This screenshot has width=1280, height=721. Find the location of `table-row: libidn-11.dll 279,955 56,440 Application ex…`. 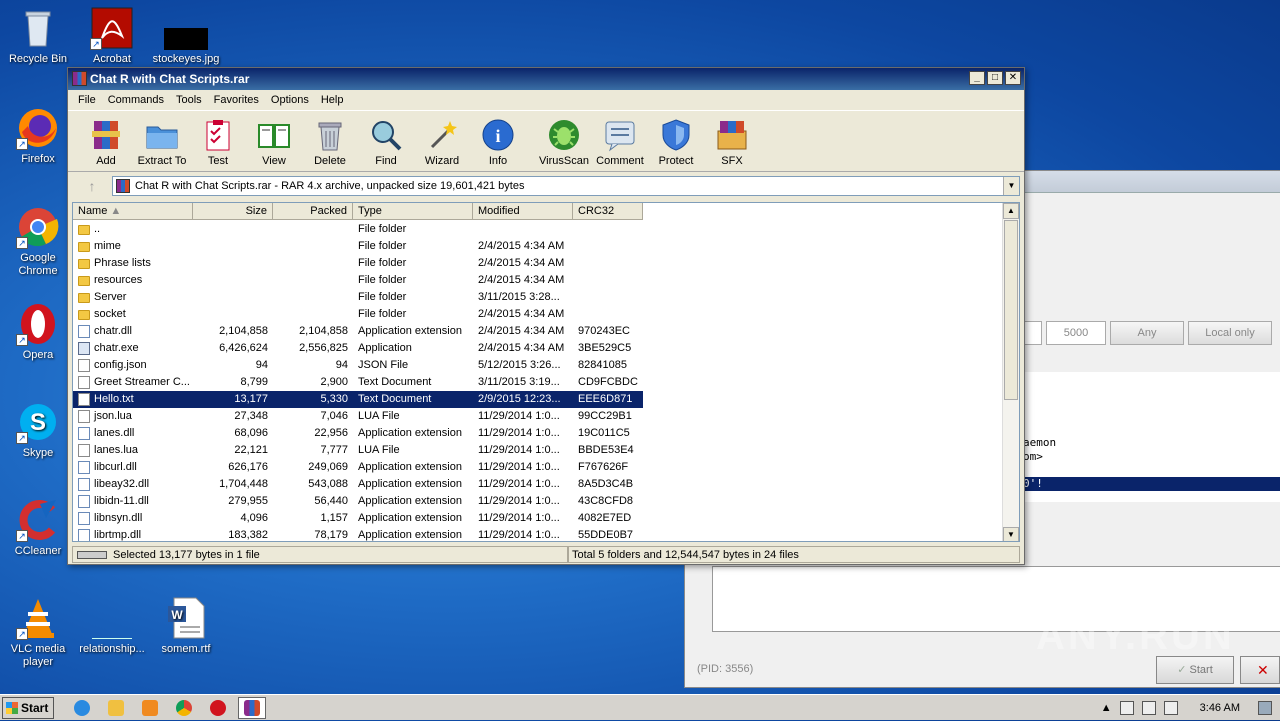

table-row: libidn-11.dll 279,955 56,440 Application ex… is located at coordinates (538, 501).